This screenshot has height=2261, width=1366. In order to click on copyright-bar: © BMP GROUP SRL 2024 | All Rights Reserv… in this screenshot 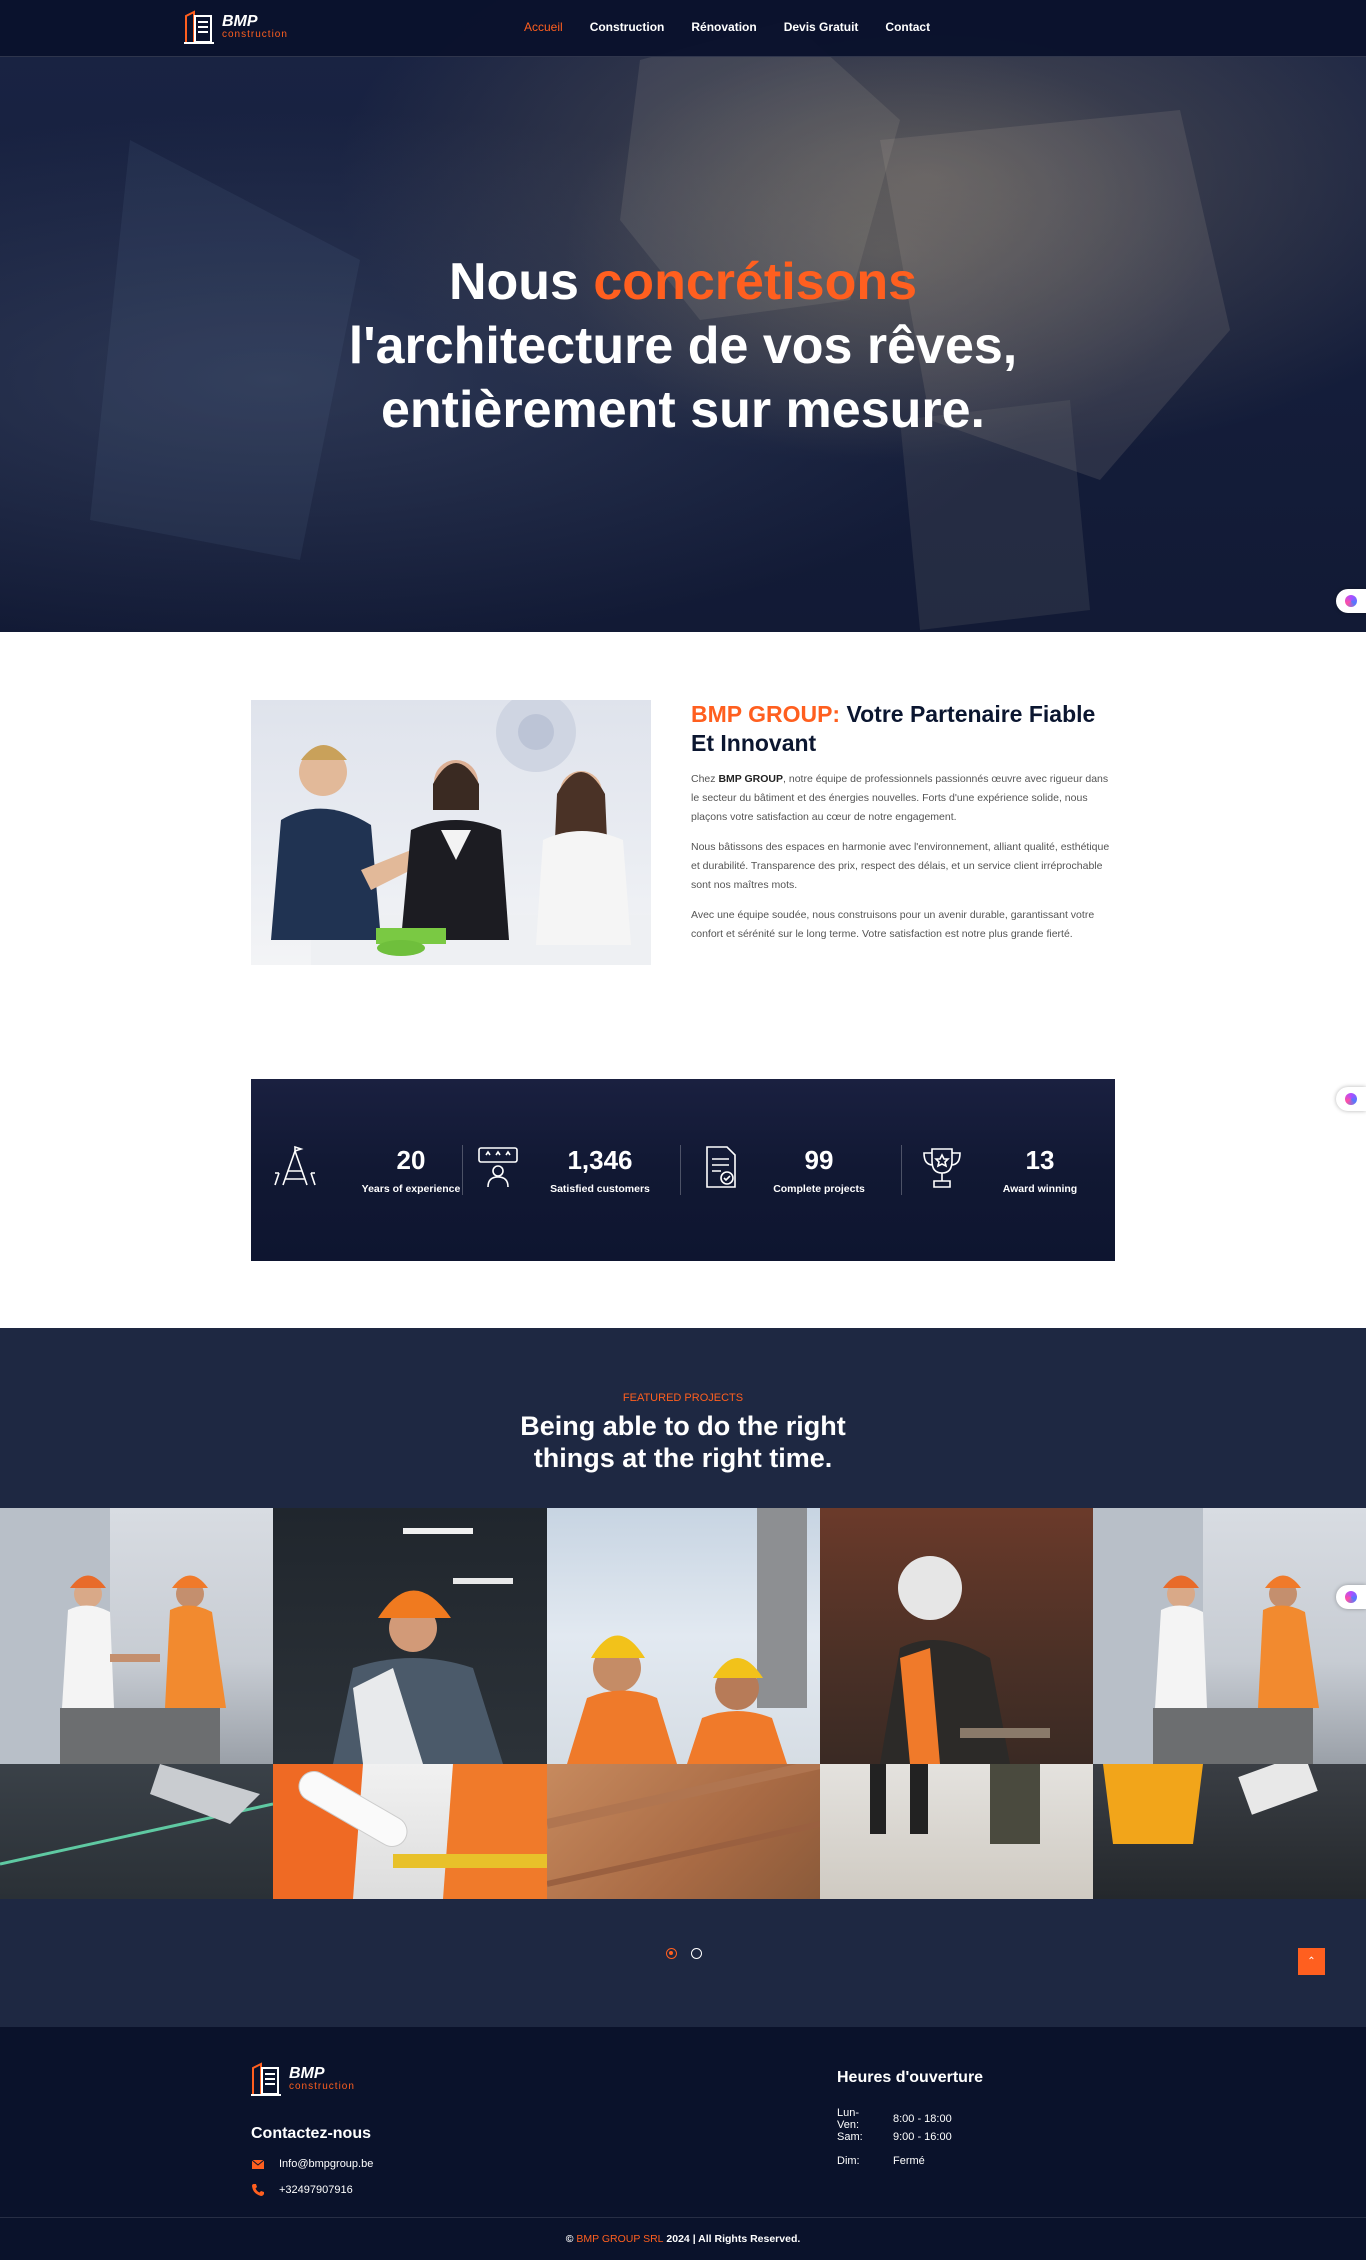, I will do `click(683, 2238)`.